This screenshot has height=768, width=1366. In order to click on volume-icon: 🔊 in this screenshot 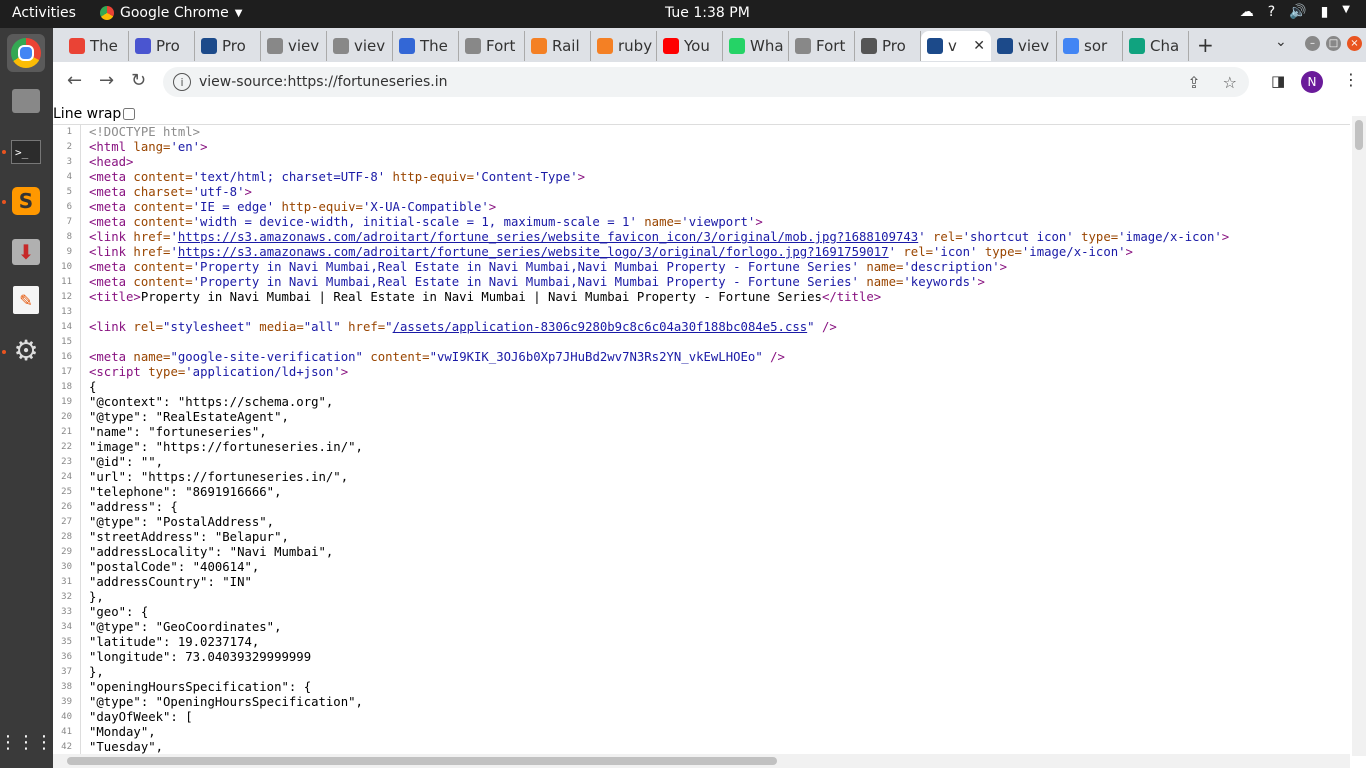, I will do `click(1297, 12)`.